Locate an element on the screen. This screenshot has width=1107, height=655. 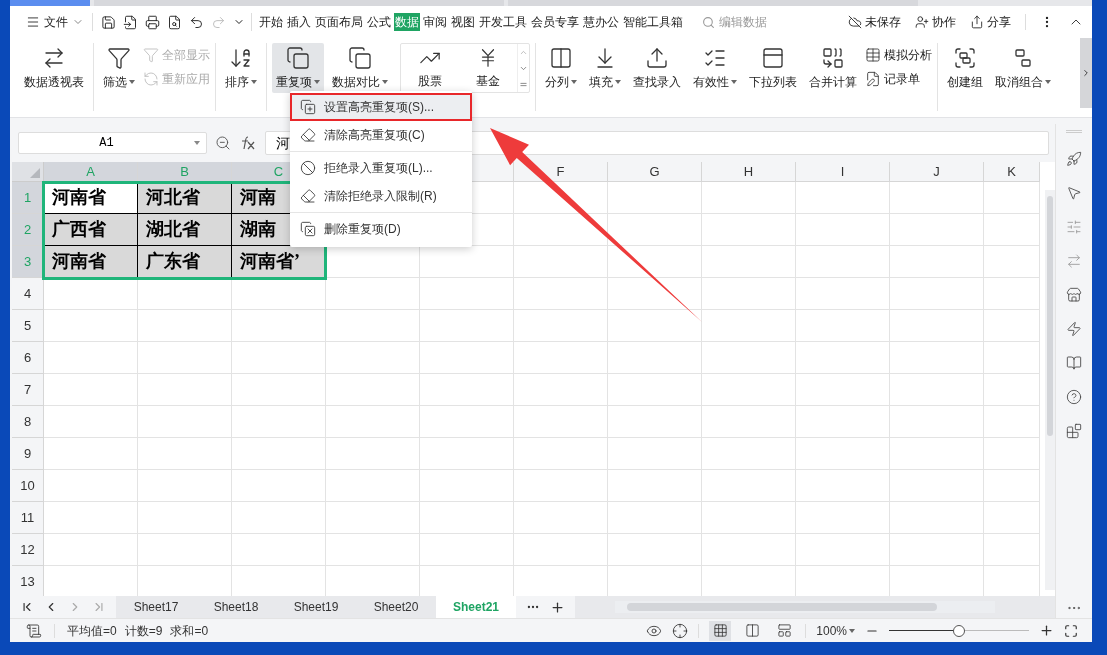
printer-icon is located at coordinates (152, 22).